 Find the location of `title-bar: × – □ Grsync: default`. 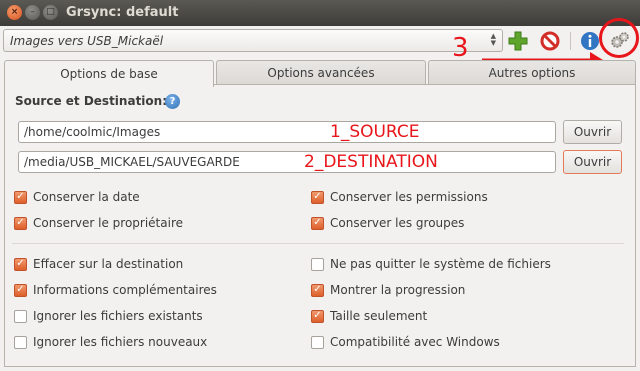

title-bar: × – □ Grsync: default is located at coordinates (320, 13).